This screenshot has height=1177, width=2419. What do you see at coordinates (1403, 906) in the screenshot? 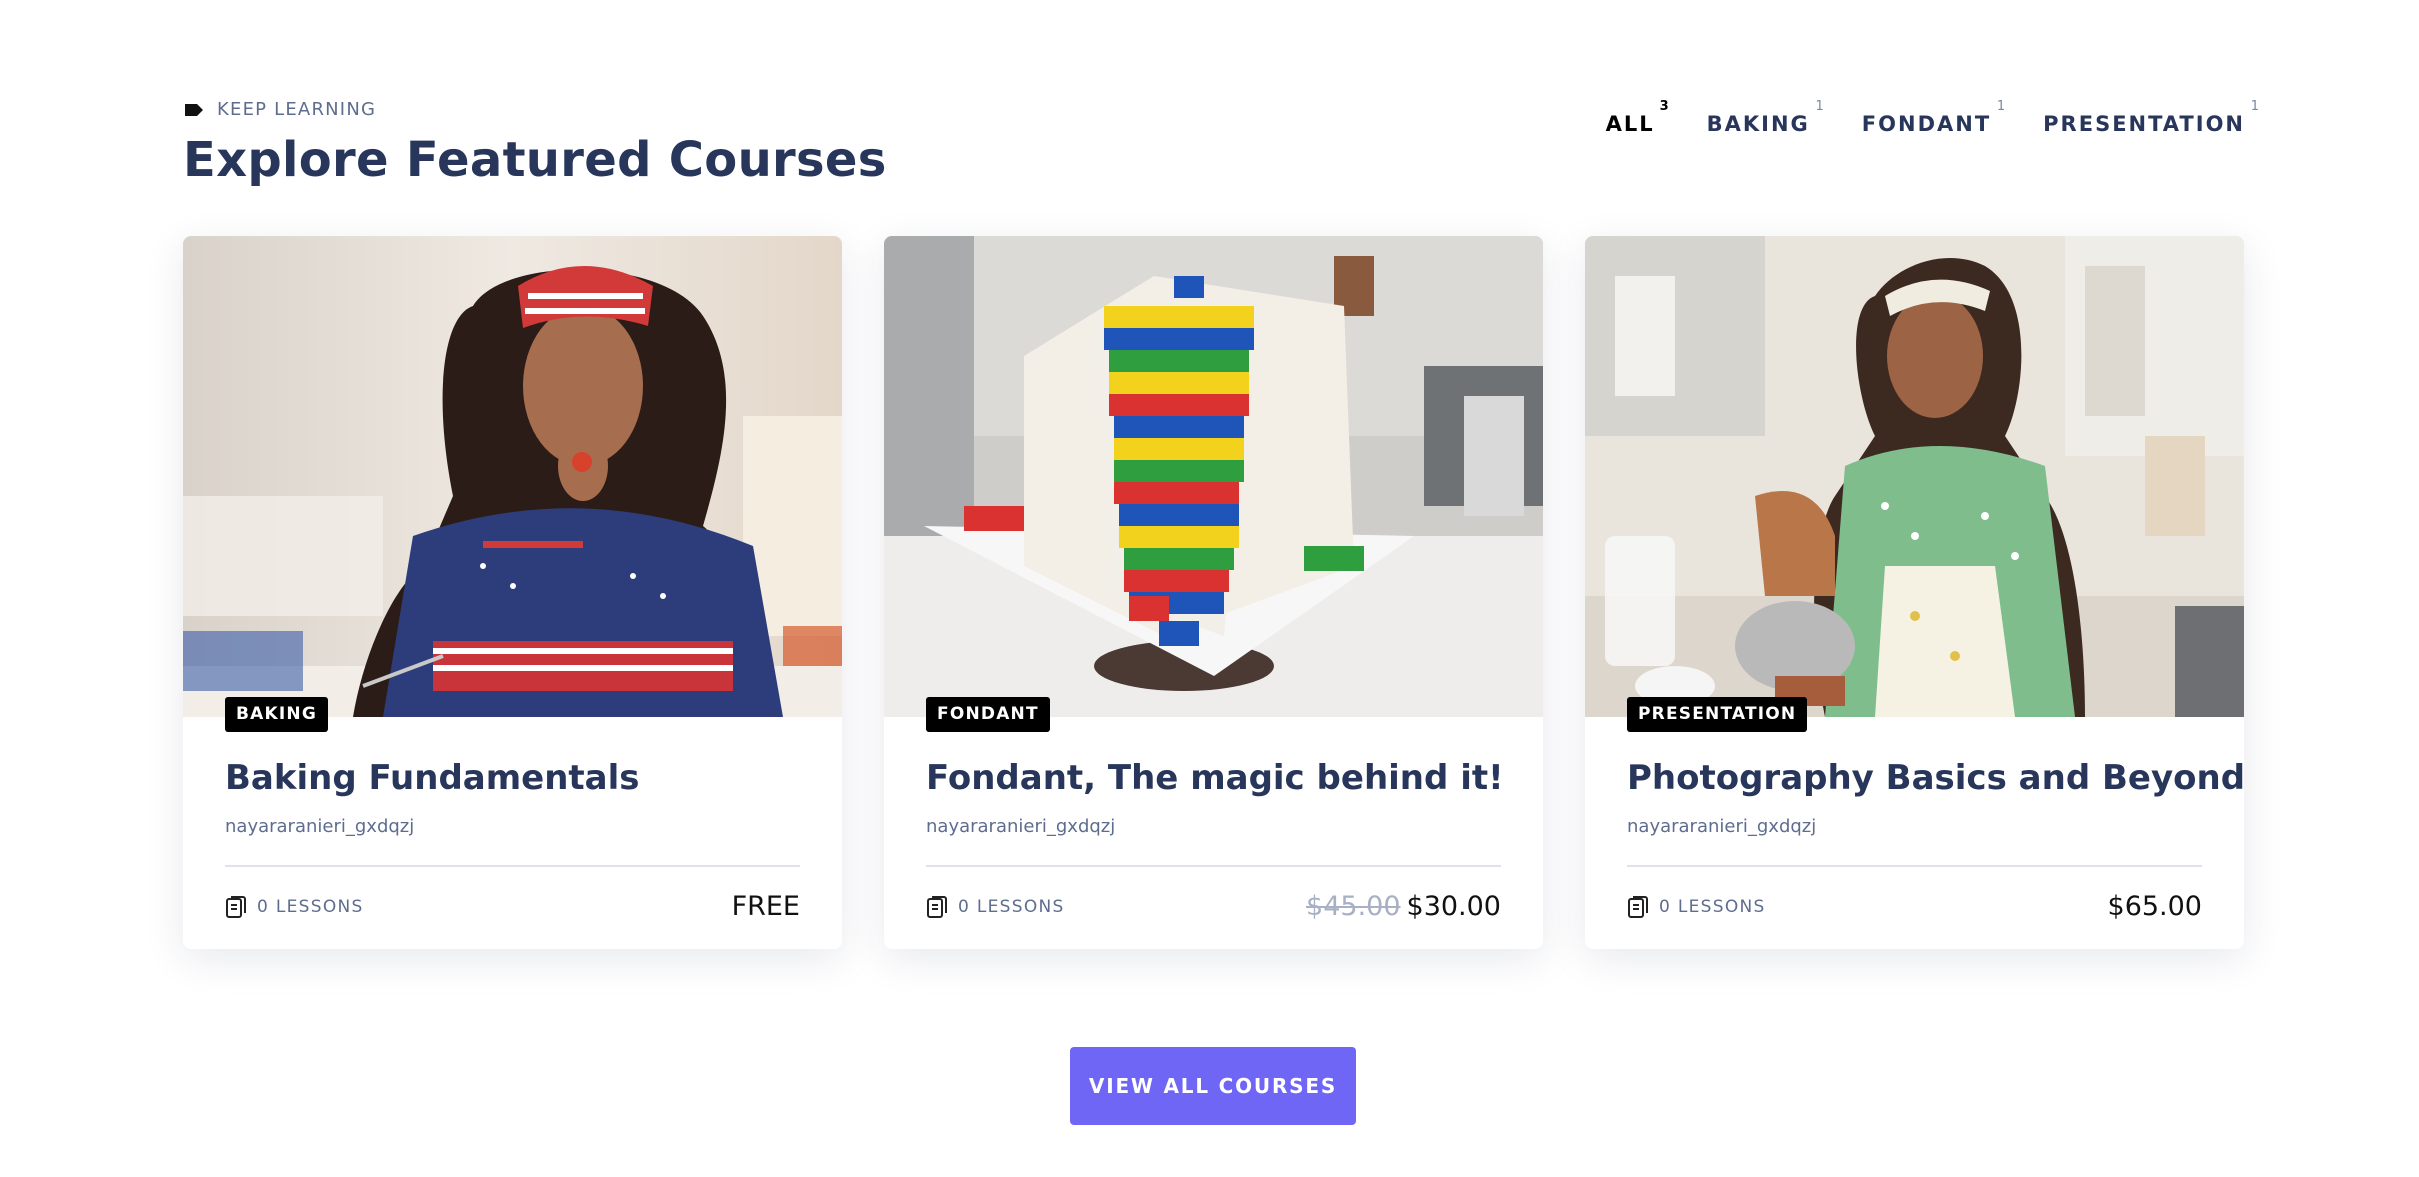
I see `course-price: $45.00 $30.00` at bounding box center [1403, 906].